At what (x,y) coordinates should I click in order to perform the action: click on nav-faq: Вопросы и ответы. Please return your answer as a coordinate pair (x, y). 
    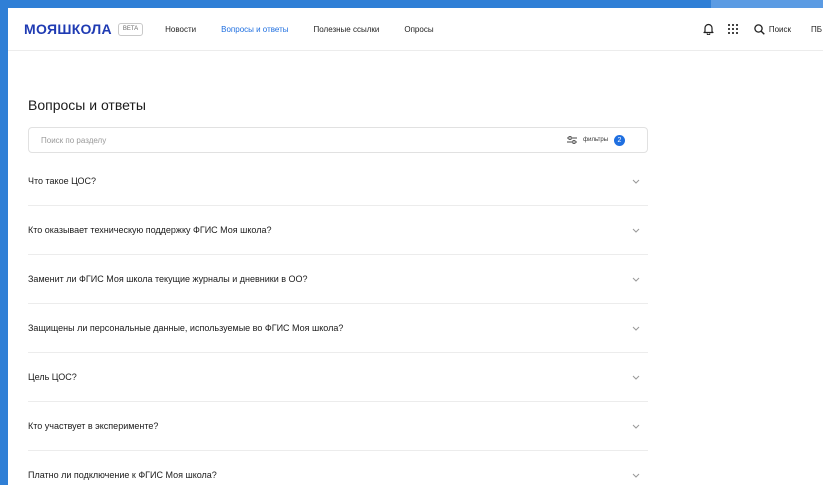
    Looking at the image, I should click on (254, 29).